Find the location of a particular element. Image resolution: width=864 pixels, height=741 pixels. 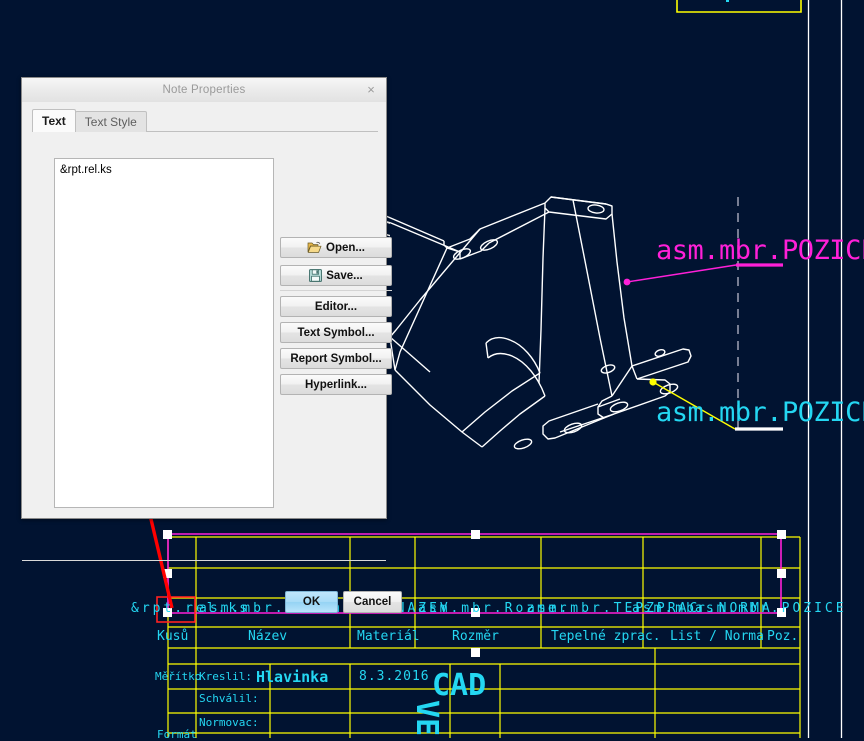

titleblock-format-label: Formát is located at coordinates (177, 734).